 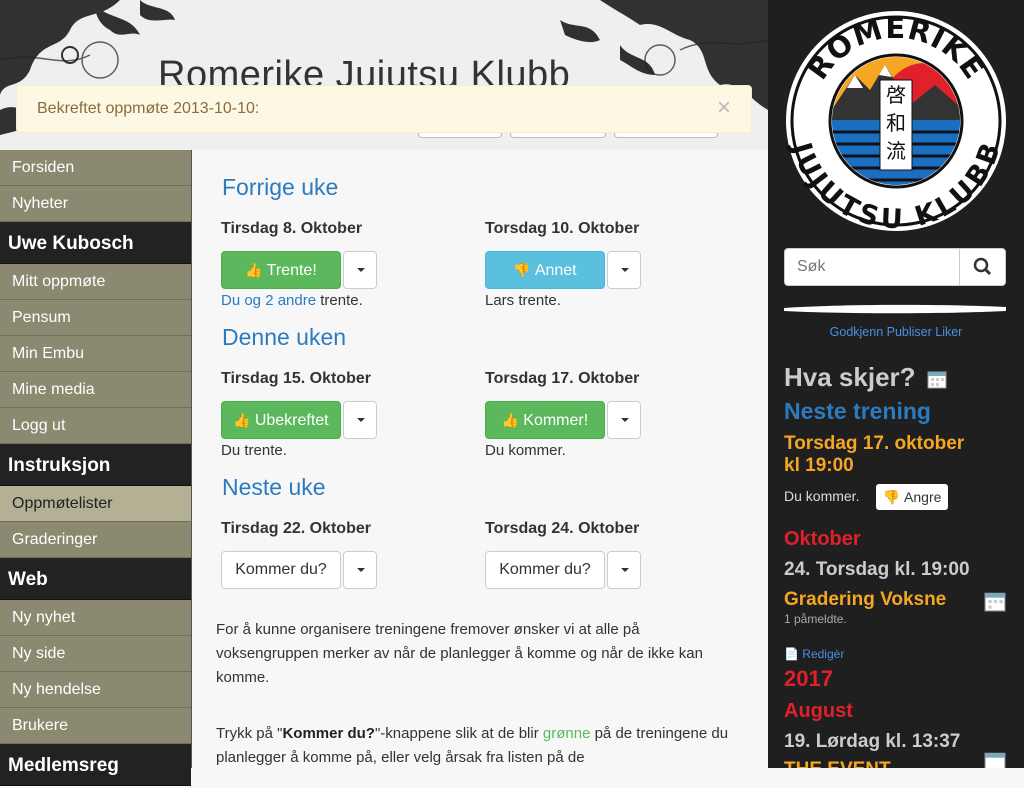 I want to click on attendance-note: Du kommer., so click(x=525, y=450).